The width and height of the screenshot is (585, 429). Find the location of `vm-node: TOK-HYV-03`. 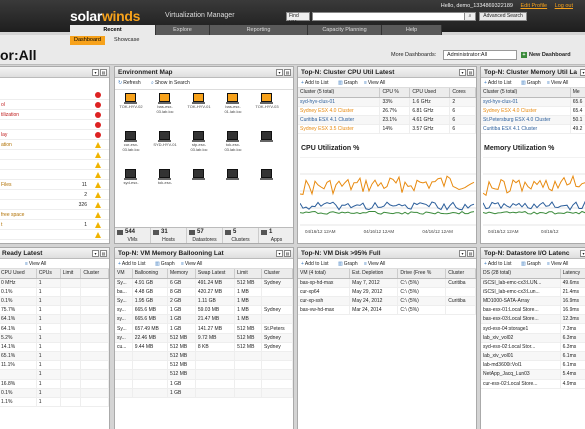

vm-node: TOK-HYV-03 is located at coordinates (267, 104).